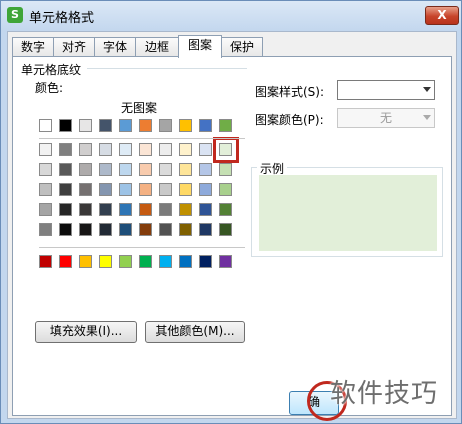 Image resolution: width=462 pixels, height=424 pixels. What do you see at coordinates (348, 213) in the screenshot?
I see `sample-preview` at bounding box center [348, 213].